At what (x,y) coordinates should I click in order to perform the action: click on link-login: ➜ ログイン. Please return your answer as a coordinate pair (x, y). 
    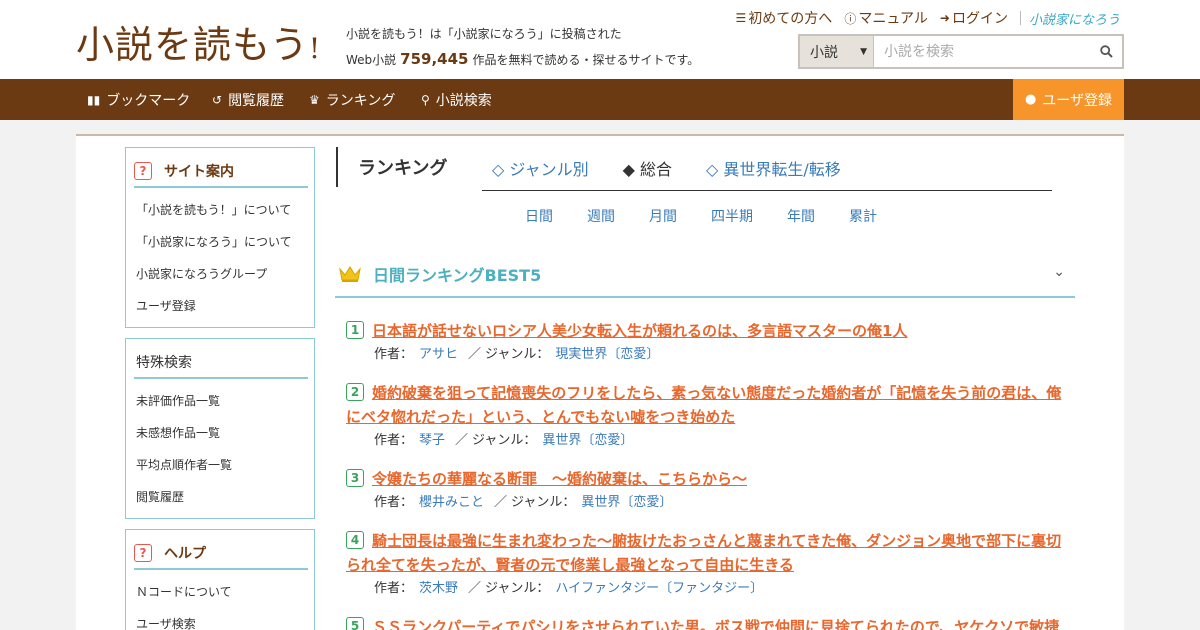
    Looking at the image, I should click on (974, 18).